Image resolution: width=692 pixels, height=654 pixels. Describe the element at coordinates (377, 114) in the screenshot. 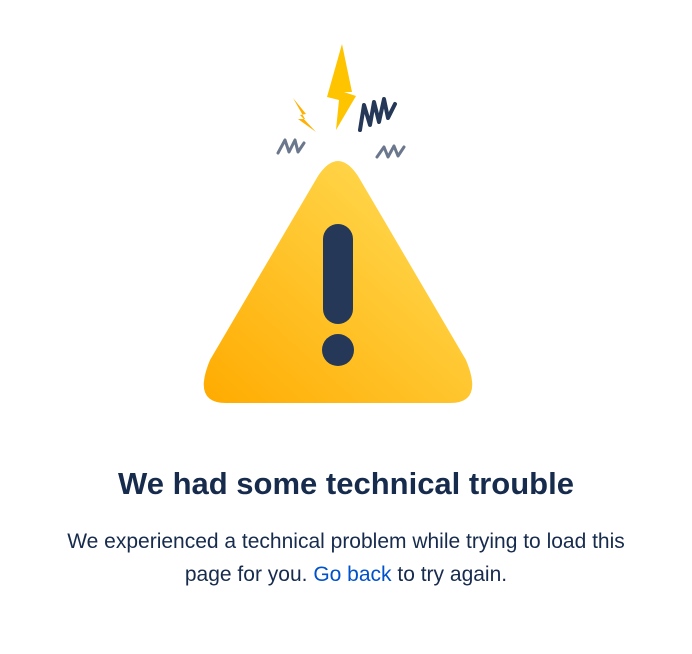

I see `squiggle-right-large-icon` at that location.